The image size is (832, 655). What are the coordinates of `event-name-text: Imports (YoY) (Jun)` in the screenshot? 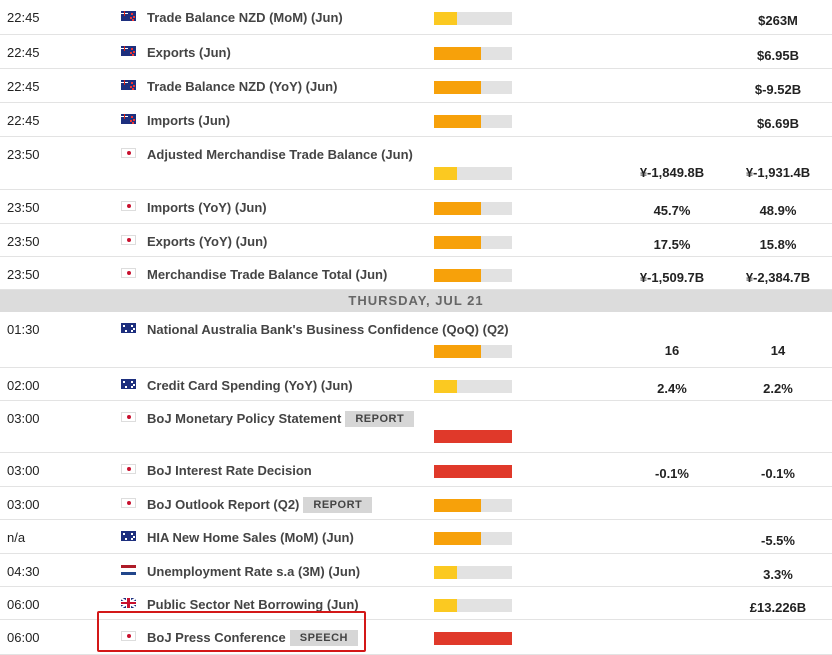 It's located at (207, 207).